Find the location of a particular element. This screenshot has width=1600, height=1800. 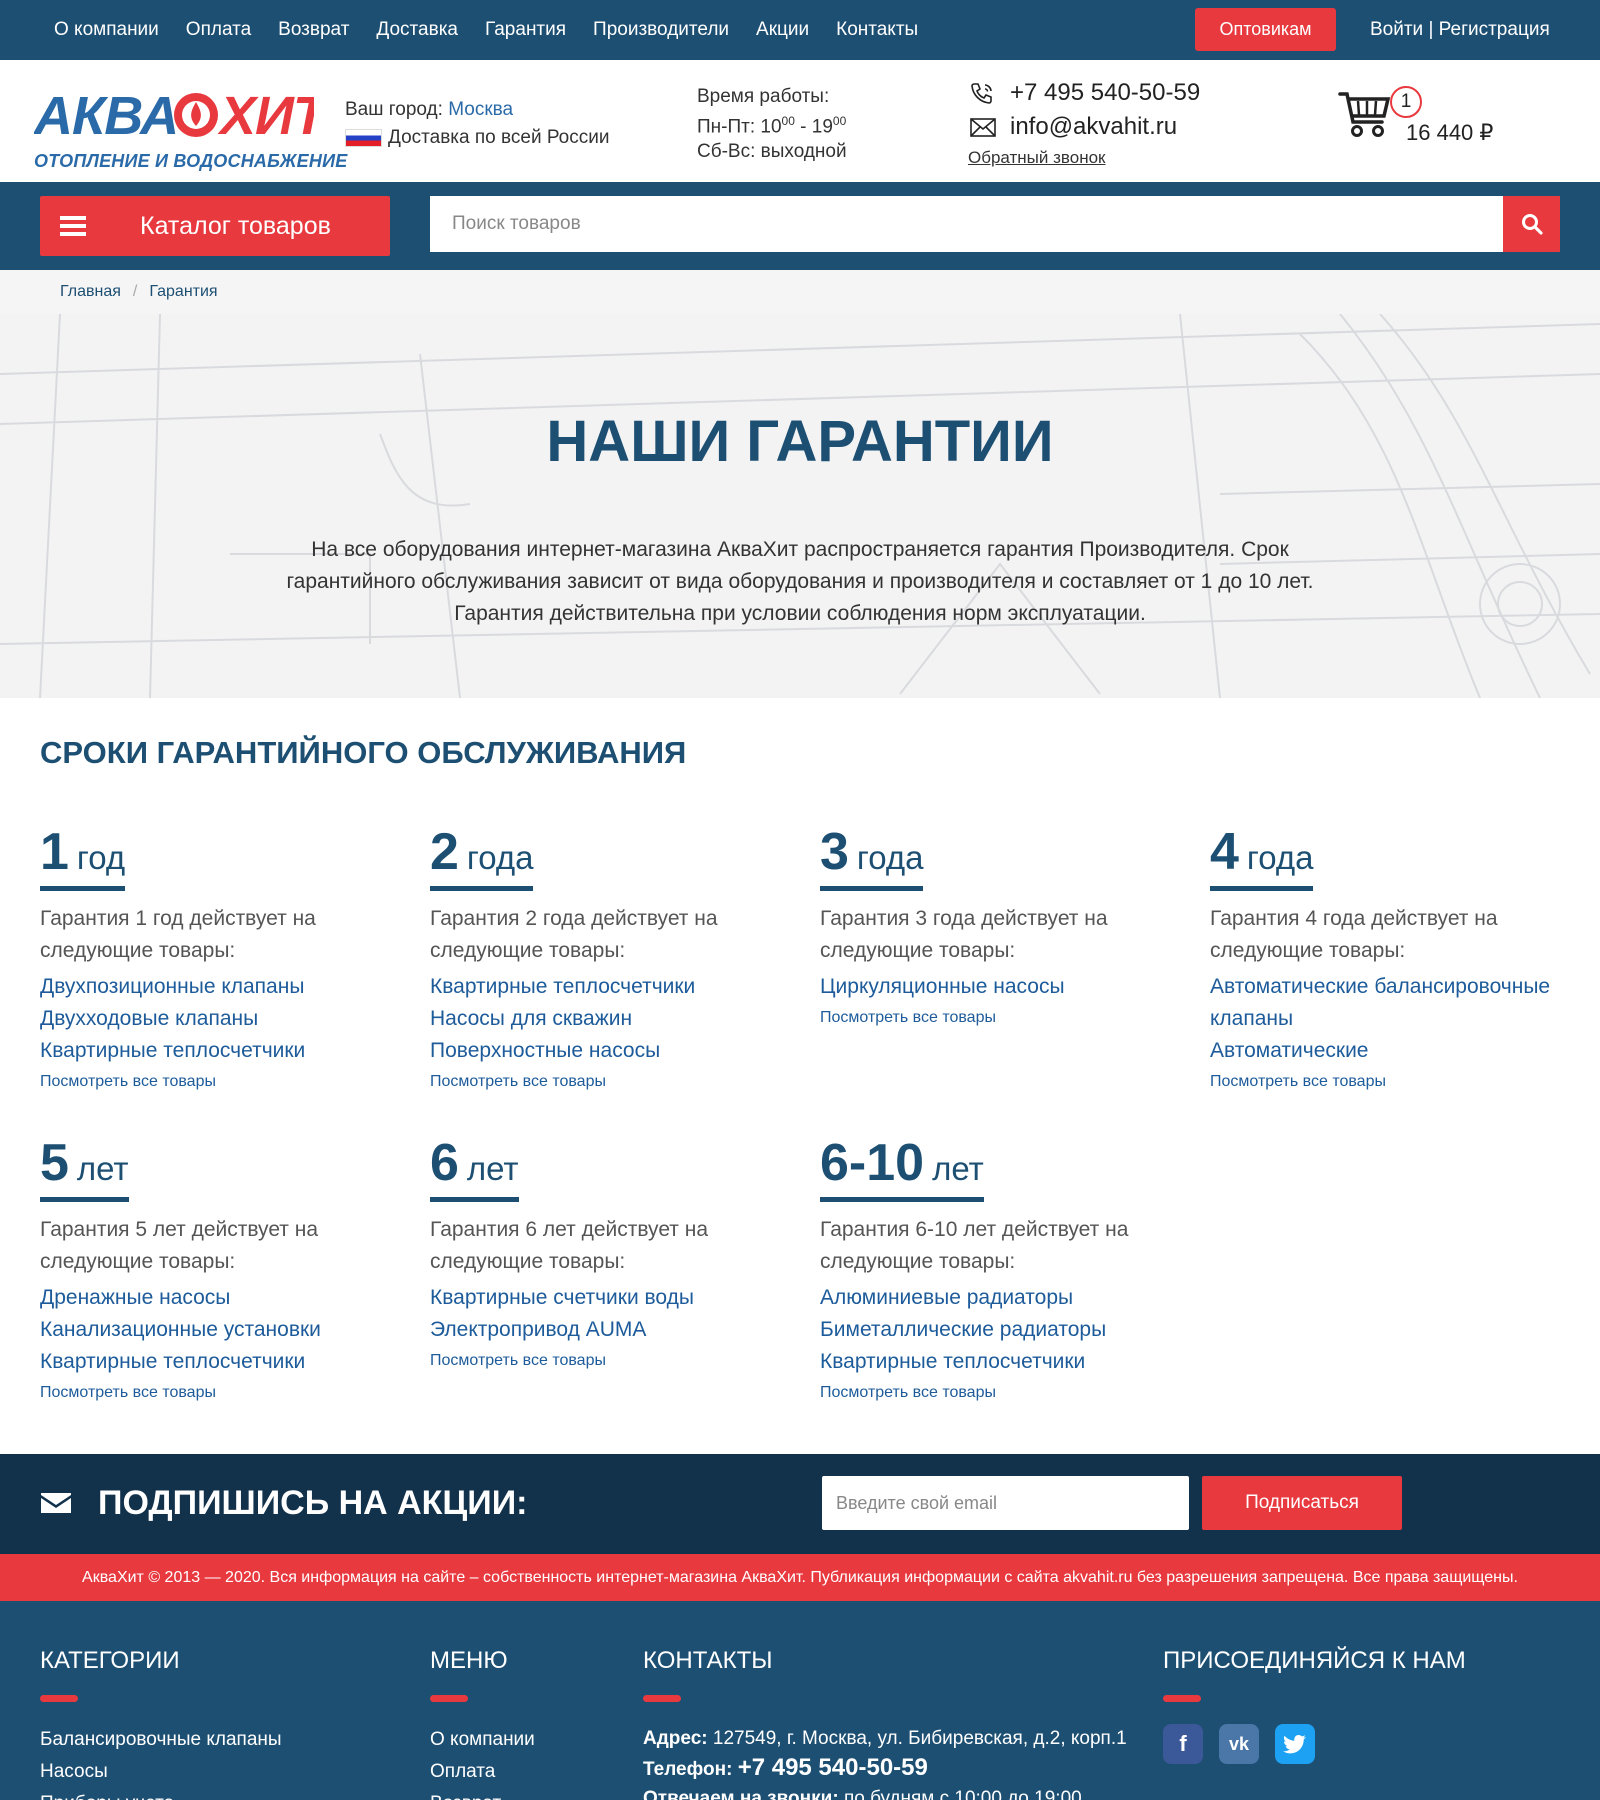

term-product-link: Поверхностные насосы is located at coordinates (610, 1051).